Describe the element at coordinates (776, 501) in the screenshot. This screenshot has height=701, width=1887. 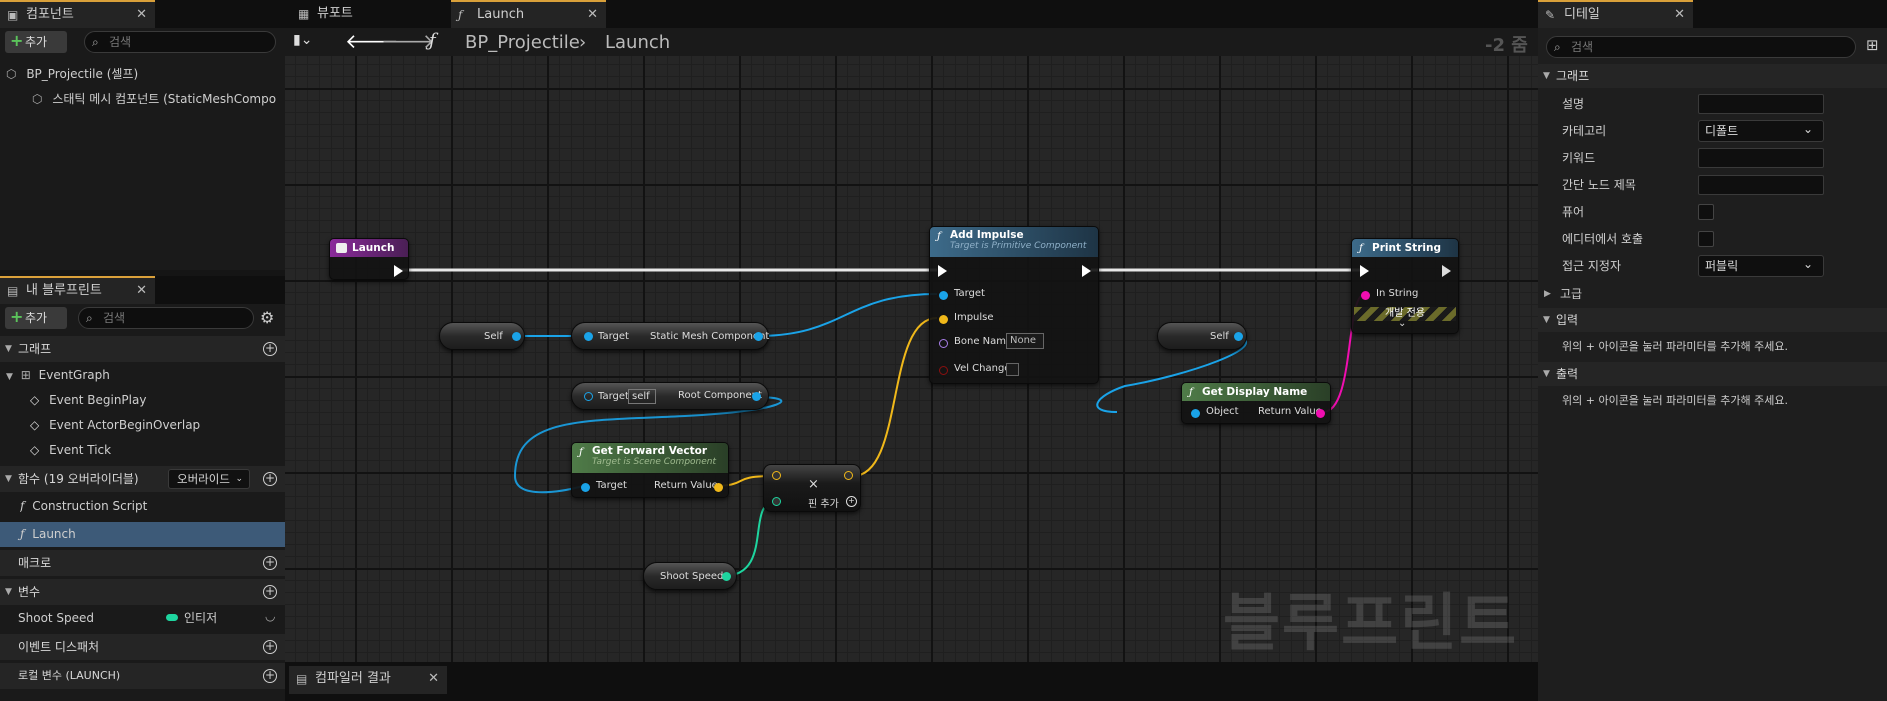
I see `multiply-input-b-pin` at that location.